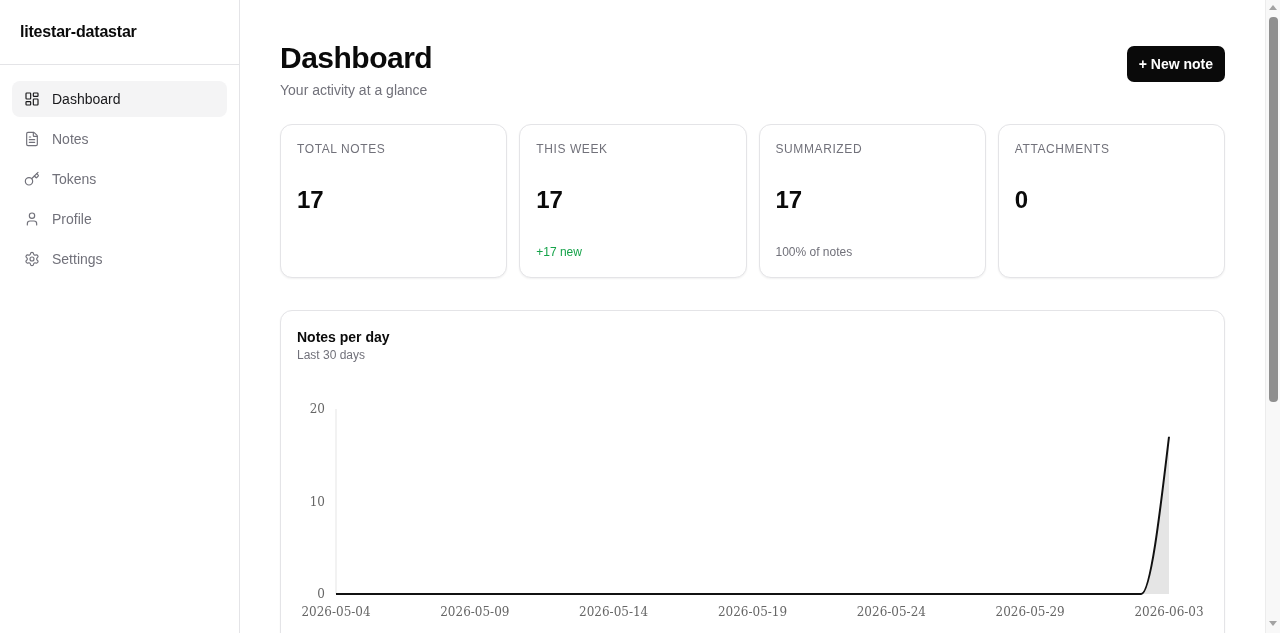 This screenshot has width=1280, height=633. Describe the element at coordinates (1062, 149) in the screenshot. I see `stat-label: ATTACHMENTS` at that location.